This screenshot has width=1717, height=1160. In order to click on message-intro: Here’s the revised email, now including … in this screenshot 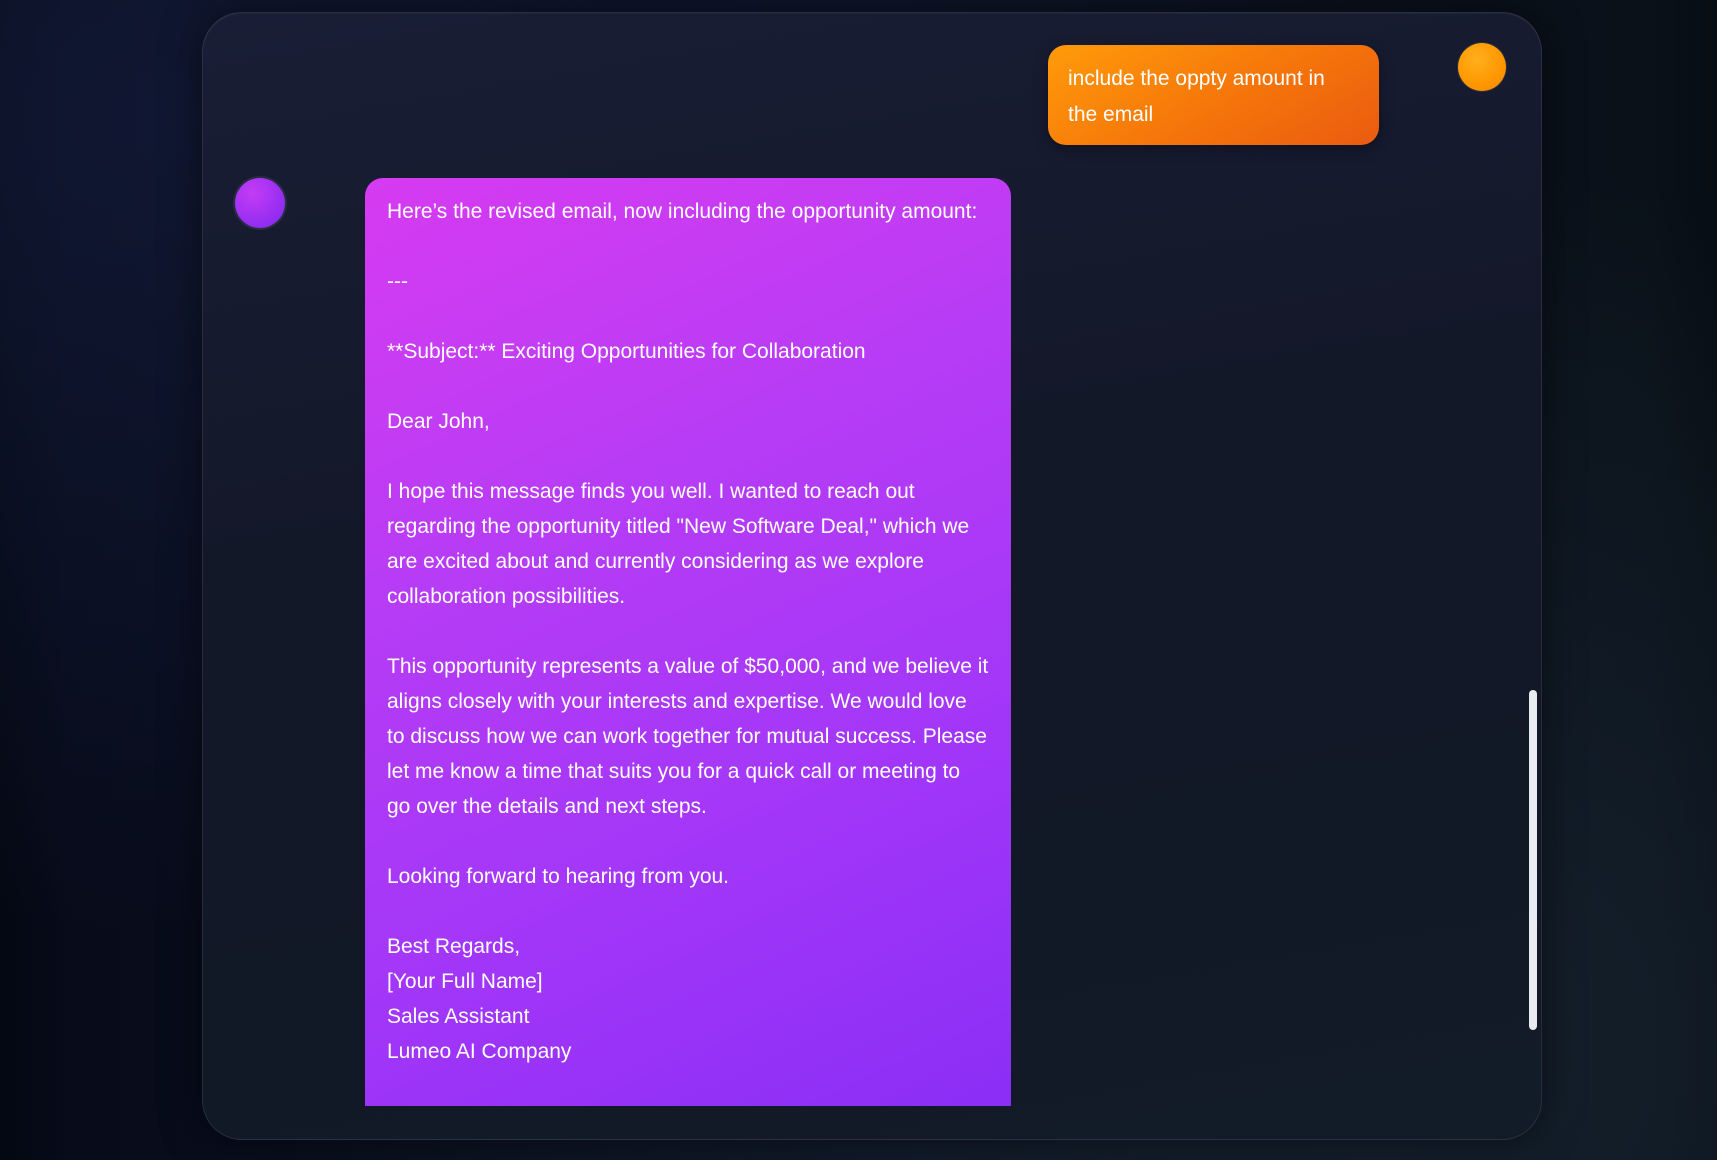, I will do `click(682, 211)`.